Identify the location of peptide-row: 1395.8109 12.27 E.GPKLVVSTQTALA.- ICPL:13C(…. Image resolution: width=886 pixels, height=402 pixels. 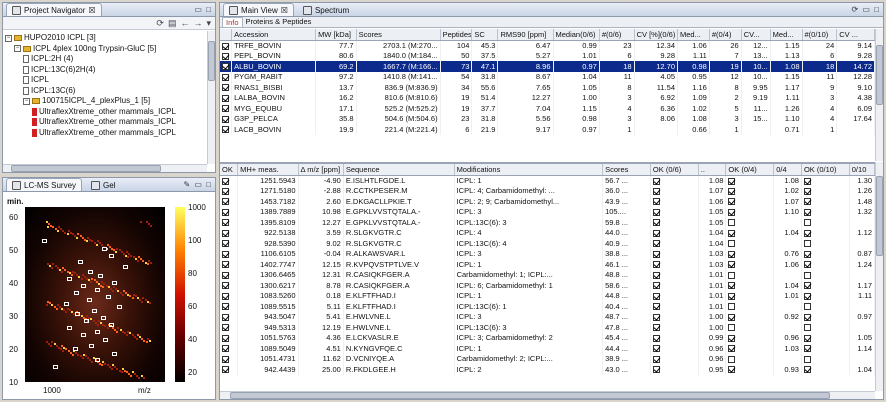
(547, 222).